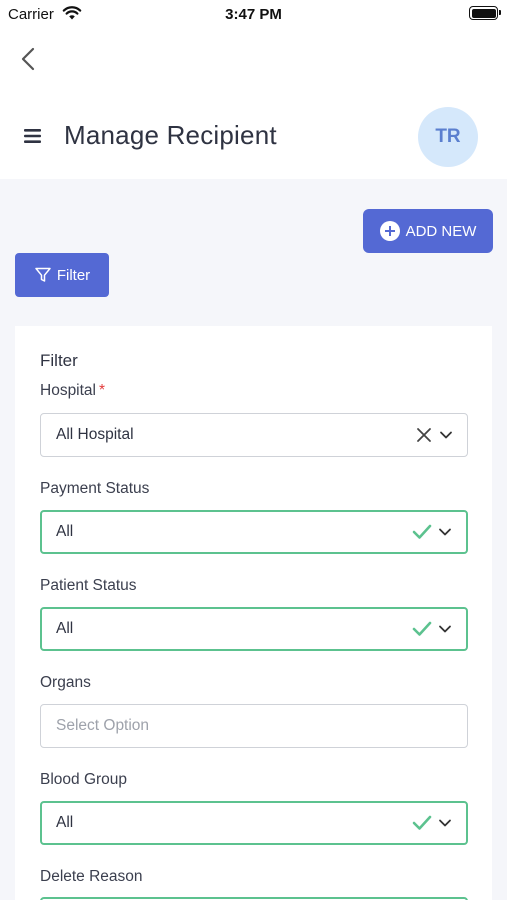 This screenshot has height=900, width=507. I want to click on patient-status-label: Patient Status, so click(88, 585).